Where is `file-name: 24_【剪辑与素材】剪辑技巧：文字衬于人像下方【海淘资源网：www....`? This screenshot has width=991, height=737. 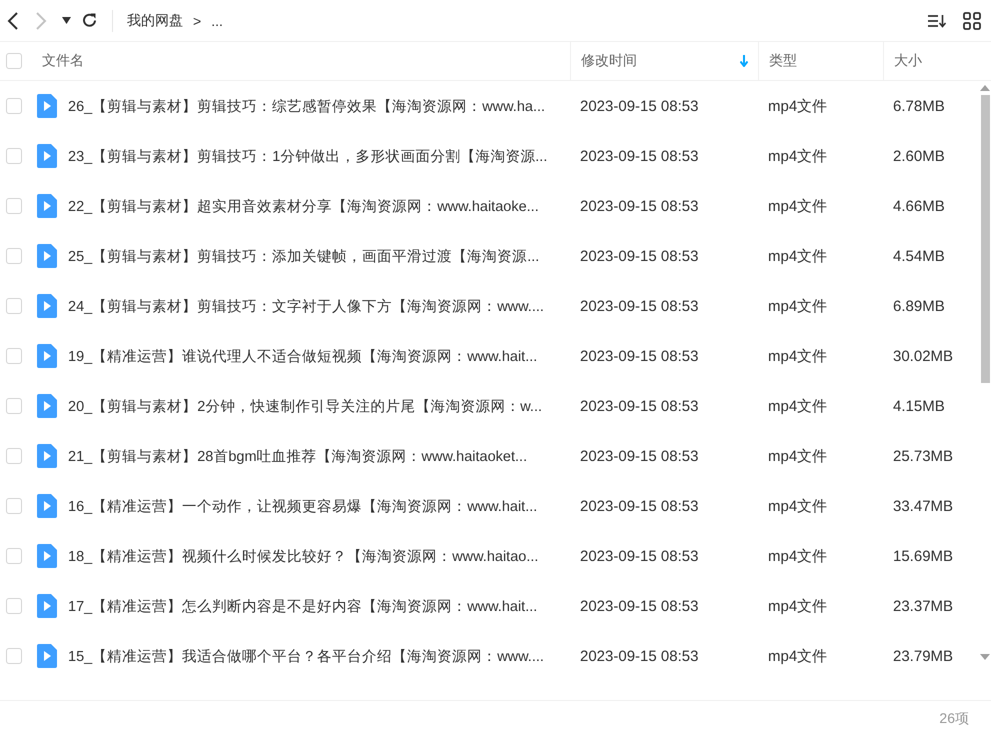 file-name: 24_【剪辑与素材】剪辑技巧：文字衬于人像下方【海淘资源网：www.... is located at coordinates (319, 306).